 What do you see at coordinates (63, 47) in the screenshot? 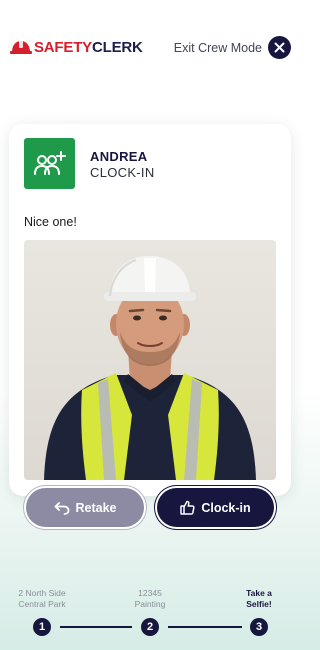
I see `brand-name-part1: SAFETY` at bounding box center [63, 47].